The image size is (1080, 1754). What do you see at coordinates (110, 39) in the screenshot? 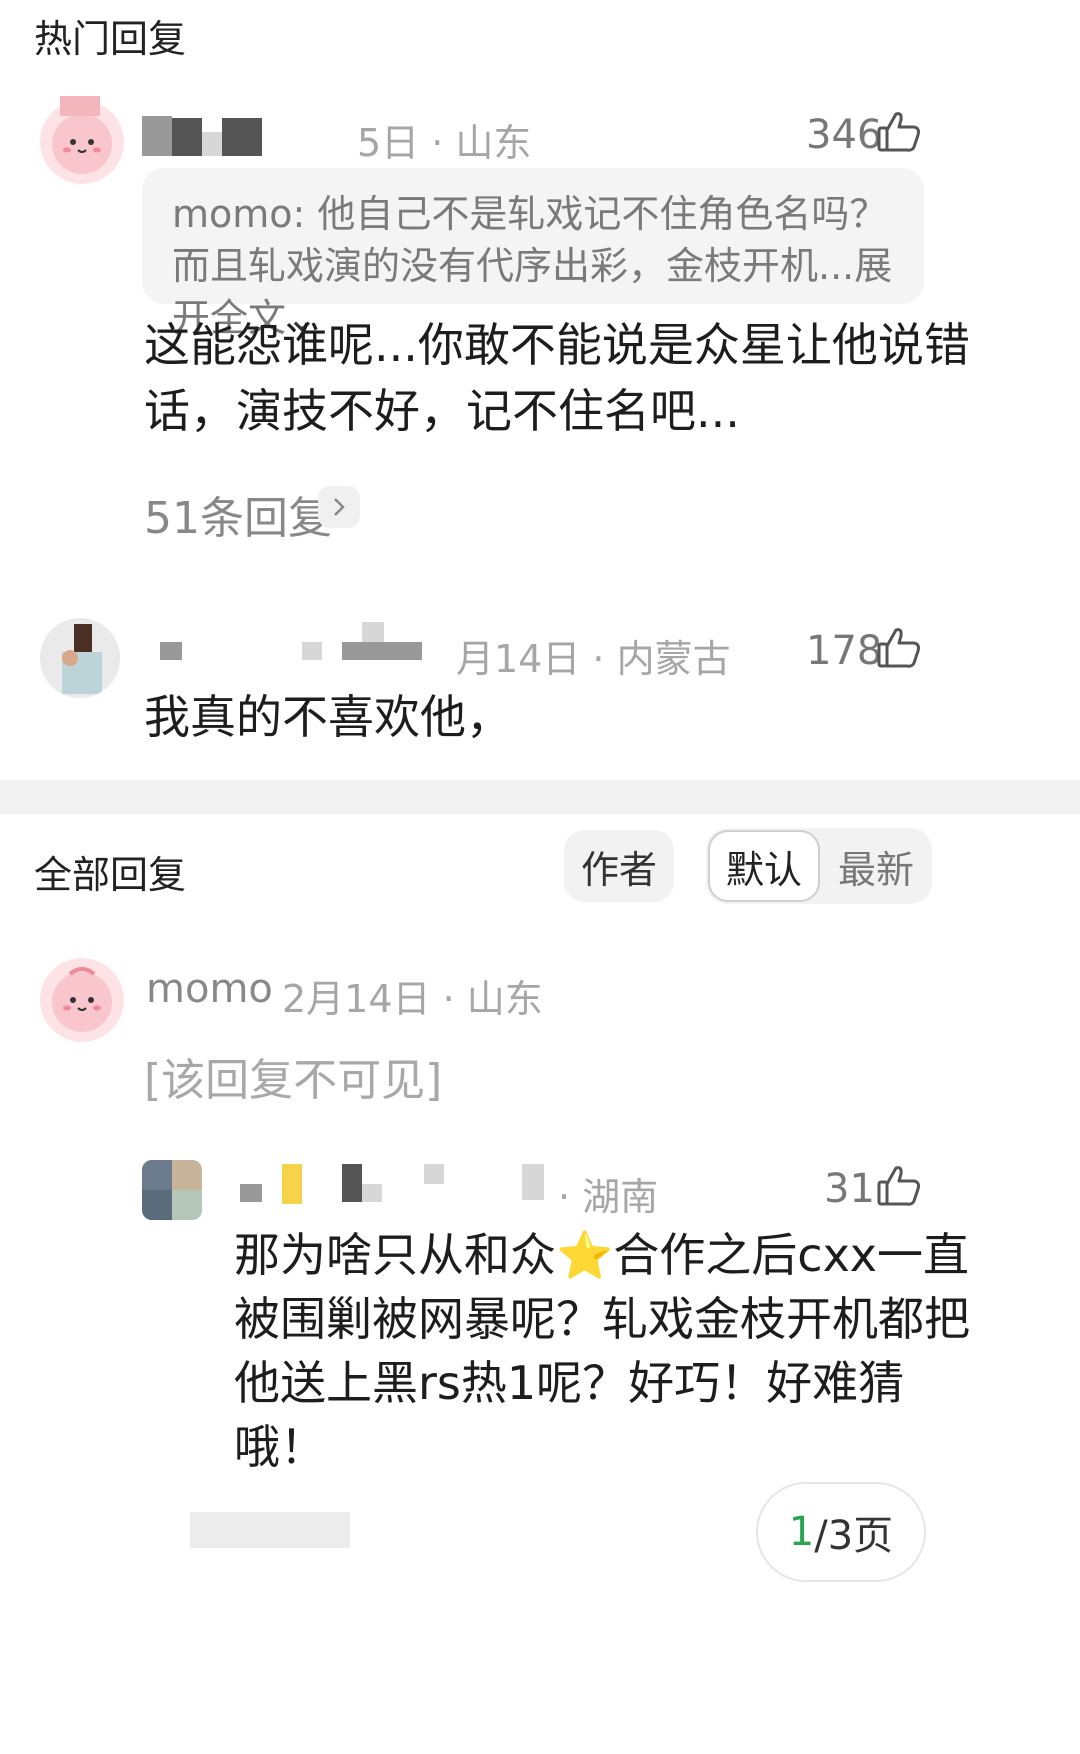
I see `hot-replies-title: 热门回复` at bounding box center [110, 39].